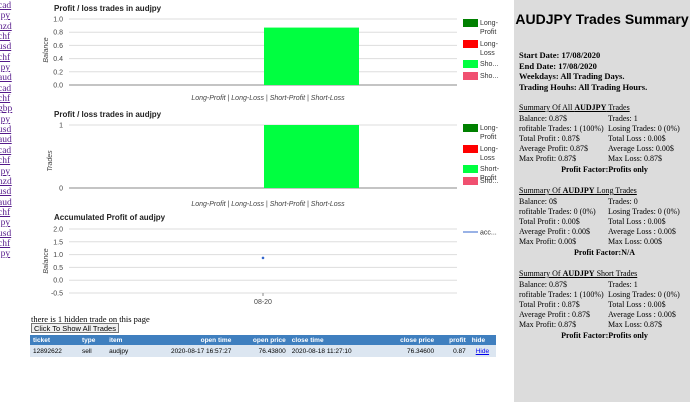  What do you see at coordinates (58, 72) in the screenshot?
I see `y-tick-label: 0.2` at bounding box center [58, 72].